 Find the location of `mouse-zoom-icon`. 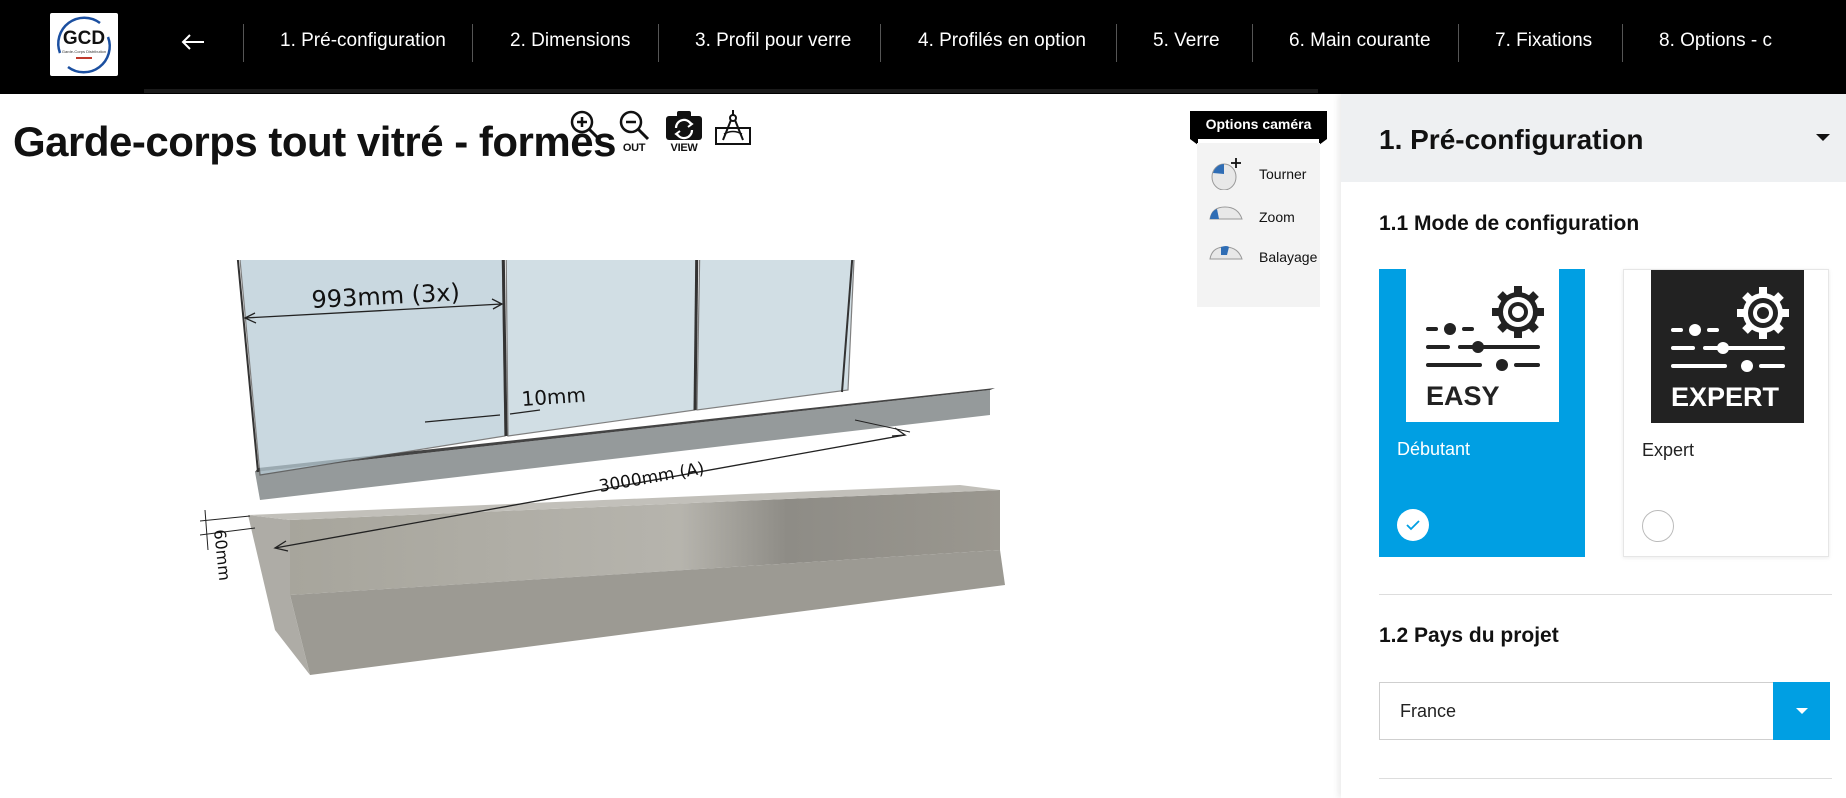

mouse-zoom-icon is located at coordinates (1226, 213).